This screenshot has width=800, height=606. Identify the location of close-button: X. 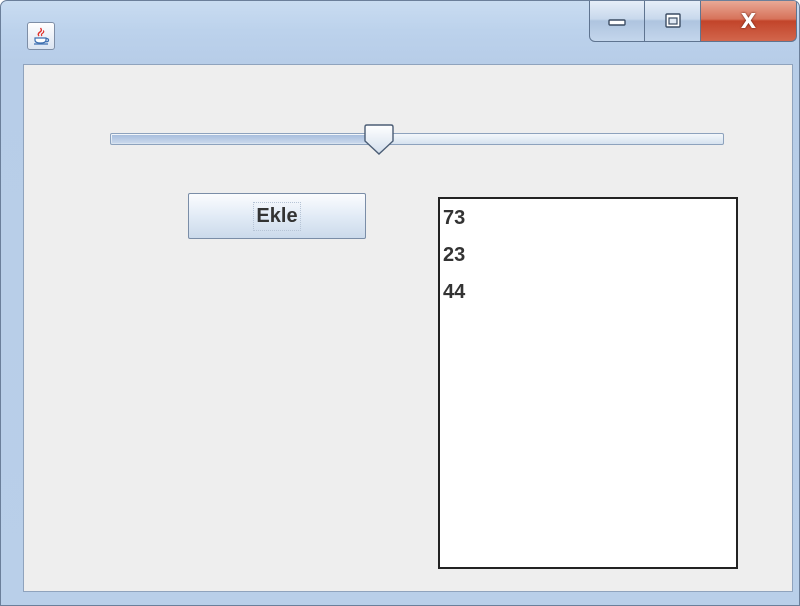
(749, 21).